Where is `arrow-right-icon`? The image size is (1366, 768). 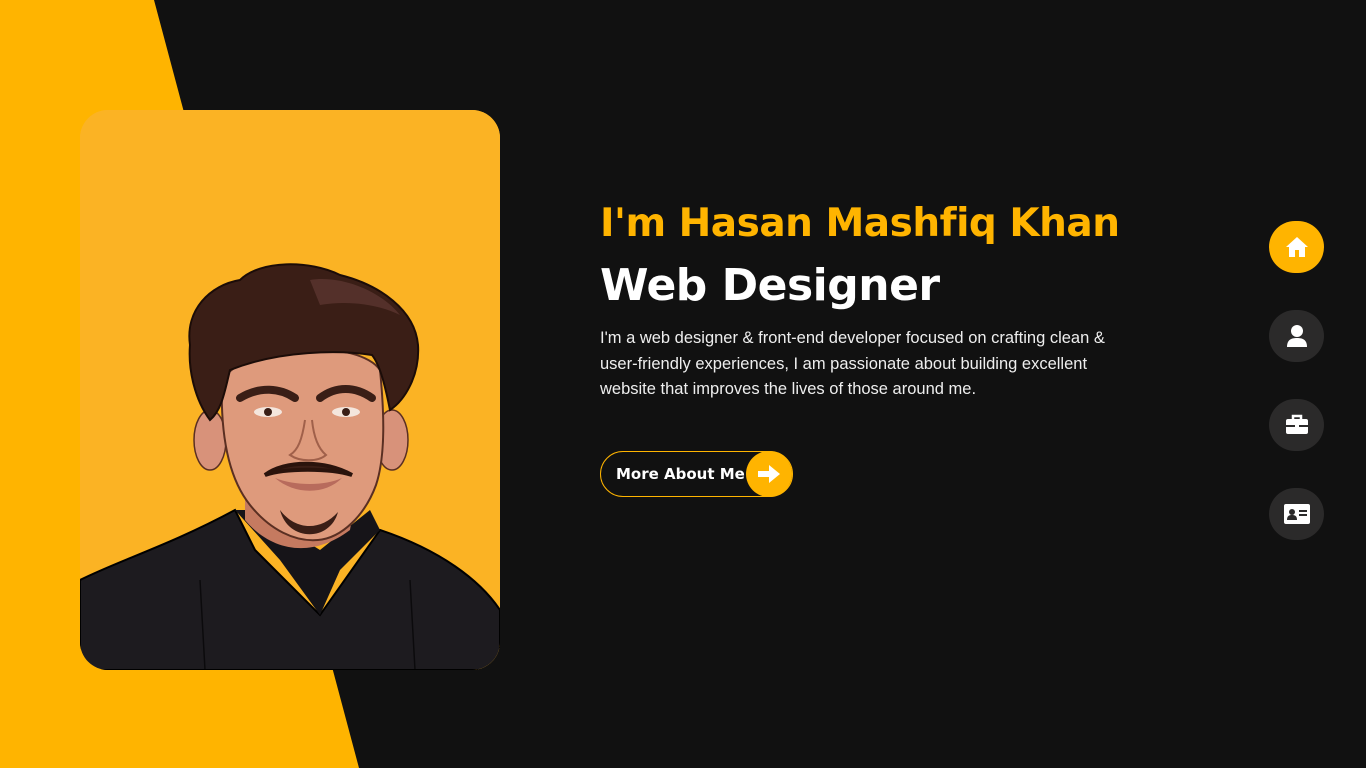
arrow-right-icon is located at coordinates (769, 474).